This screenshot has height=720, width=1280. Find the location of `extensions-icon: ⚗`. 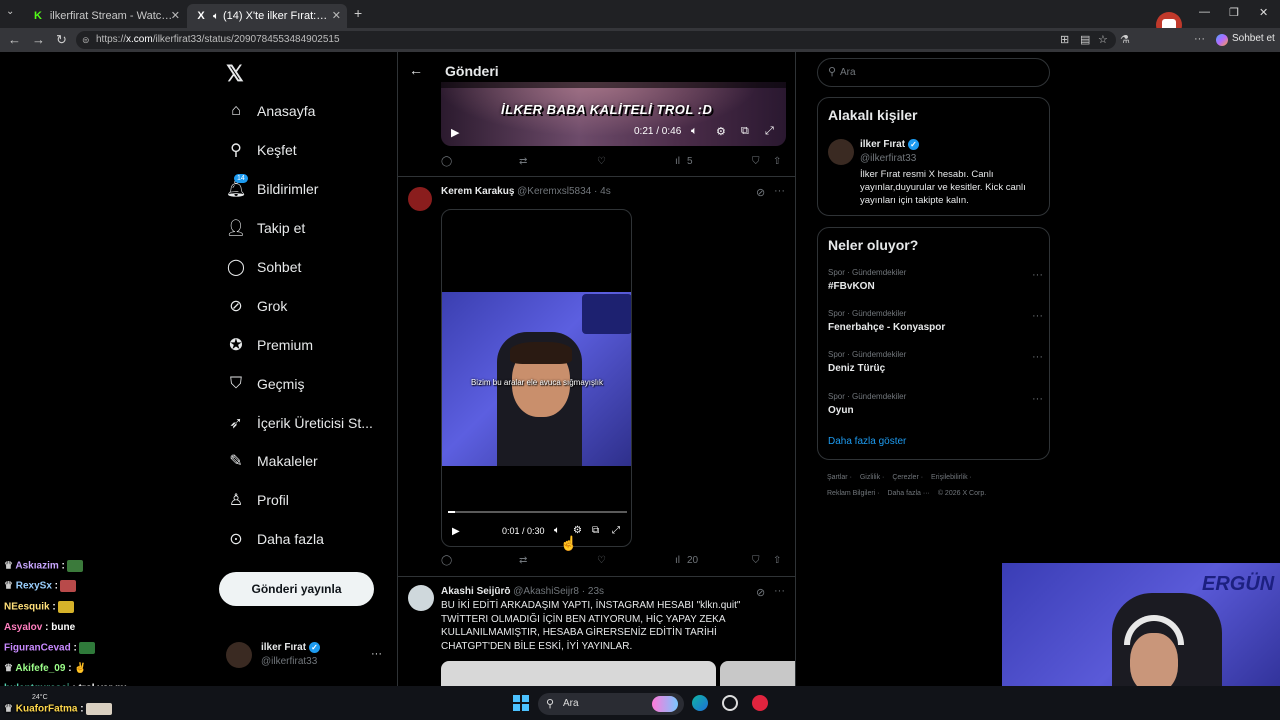

extensions-icon: ⚗ is located at coordinates (1125, 39).